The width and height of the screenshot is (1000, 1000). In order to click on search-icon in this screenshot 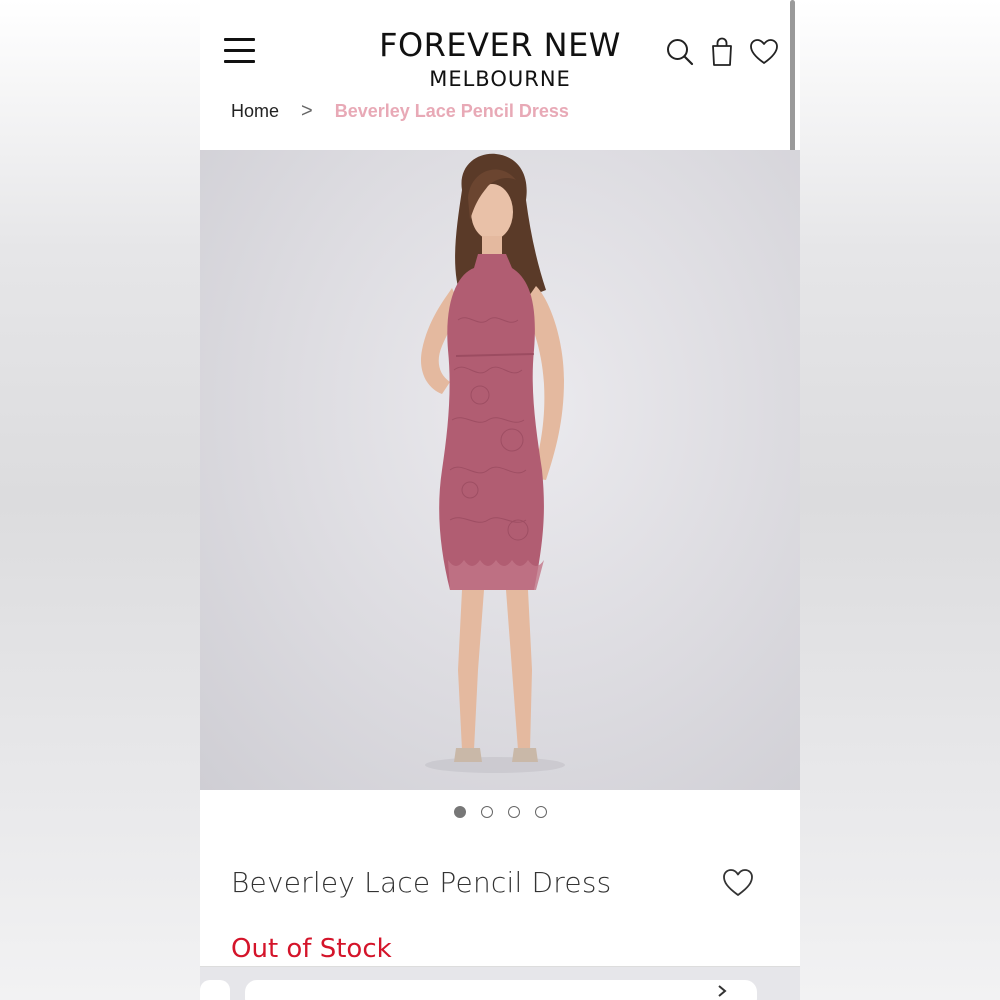, I will do `click(680, 52)`.